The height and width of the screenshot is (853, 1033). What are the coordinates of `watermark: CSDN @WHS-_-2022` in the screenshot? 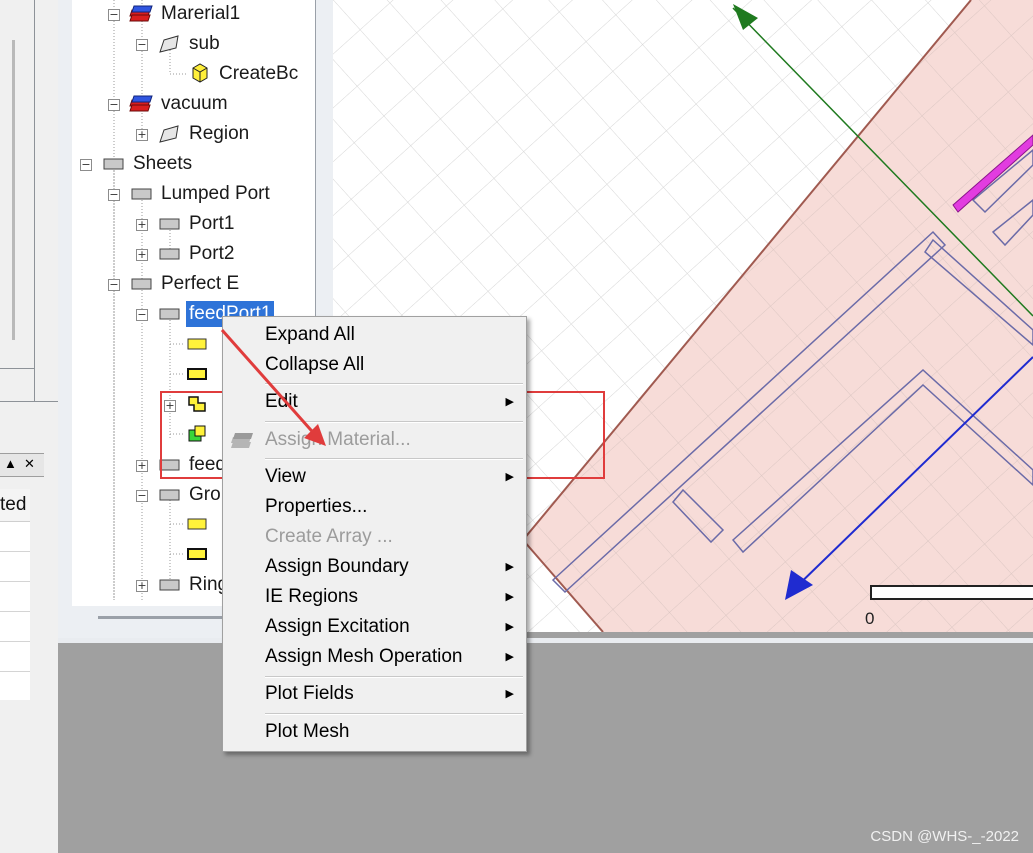 It's located at (944, 836).